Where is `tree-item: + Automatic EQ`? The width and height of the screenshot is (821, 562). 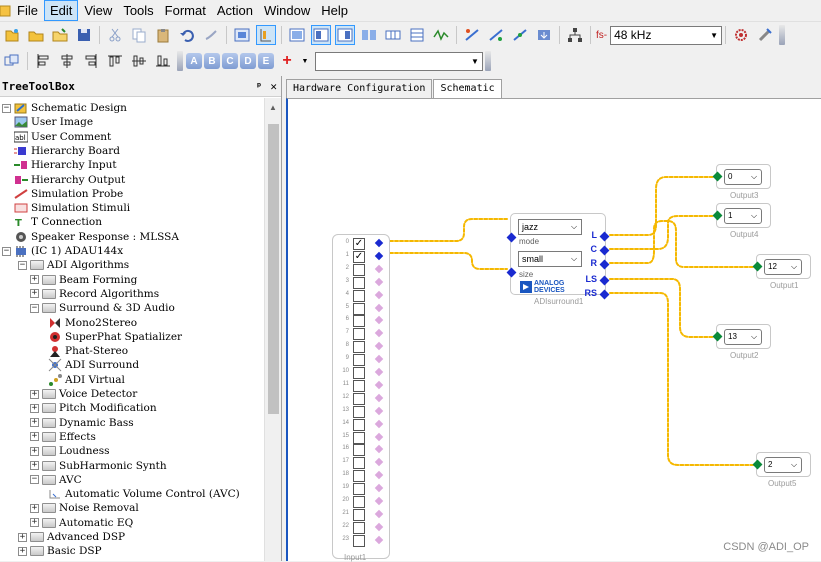 tree-item: + Automatic EQ is located at coordinates (81, 523).